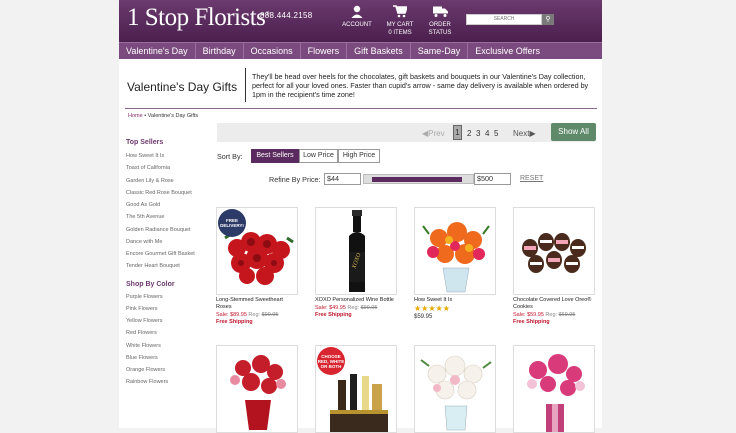 The width and height of the screenshot is (736, 433). What do you see at coordinates (145, 142) in the screenshot?
I see `top-sellers-heading: Top Sellers` at bounding box center [145, 142].